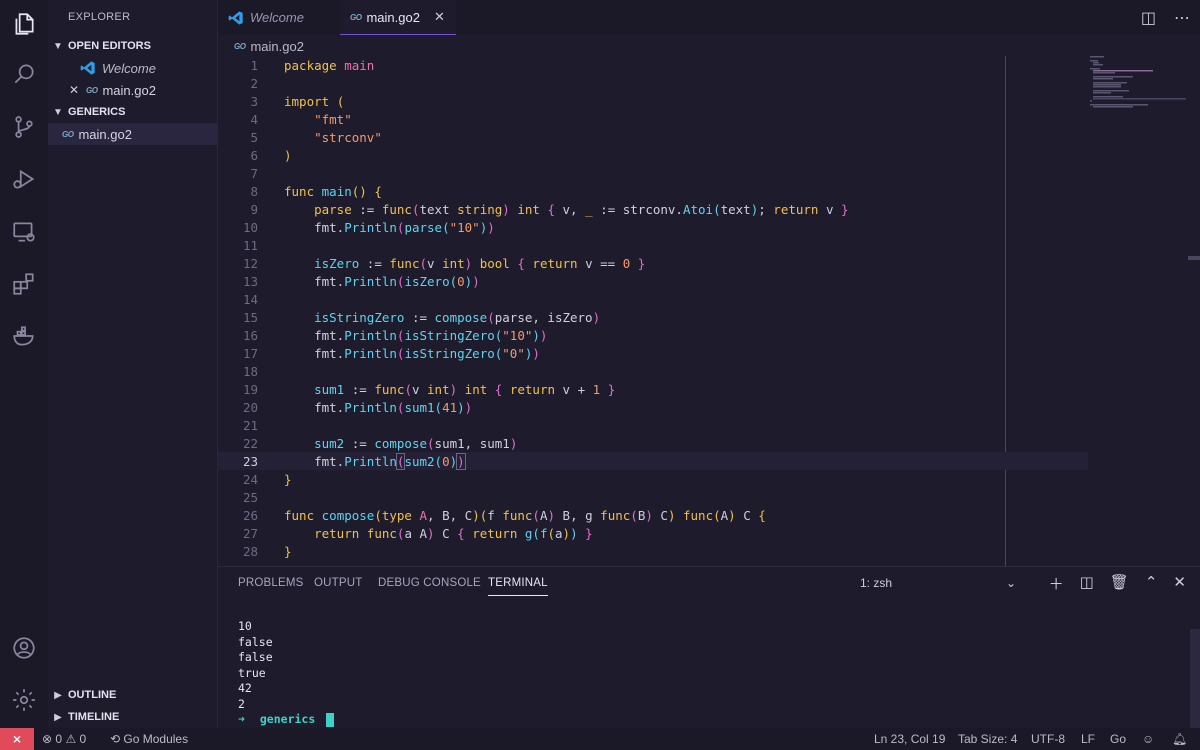 Image resolution: width=1200 pixels, height=750 pixels. Describe the element at coordinates (99, 17) in the screenshot. I see `sidebar-title: EXPLORER` at that location.